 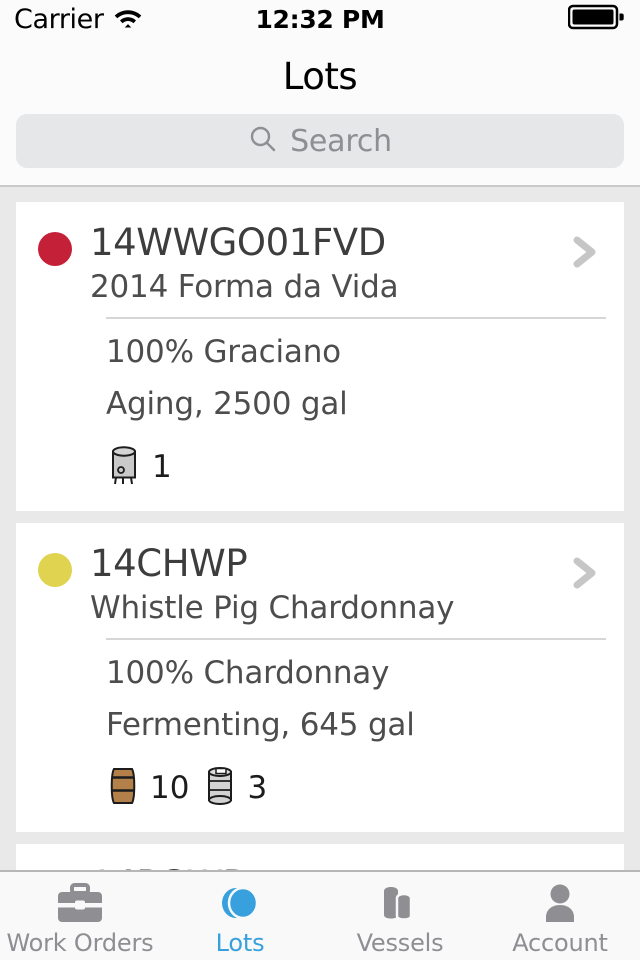 I want to click on search-container: Search, so click(x=320, y=149).